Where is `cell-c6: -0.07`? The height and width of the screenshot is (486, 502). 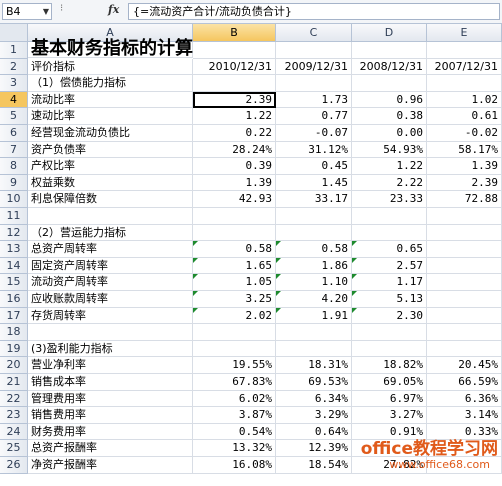 cell-c6: -0.07 is located at coordinates (314, 133).